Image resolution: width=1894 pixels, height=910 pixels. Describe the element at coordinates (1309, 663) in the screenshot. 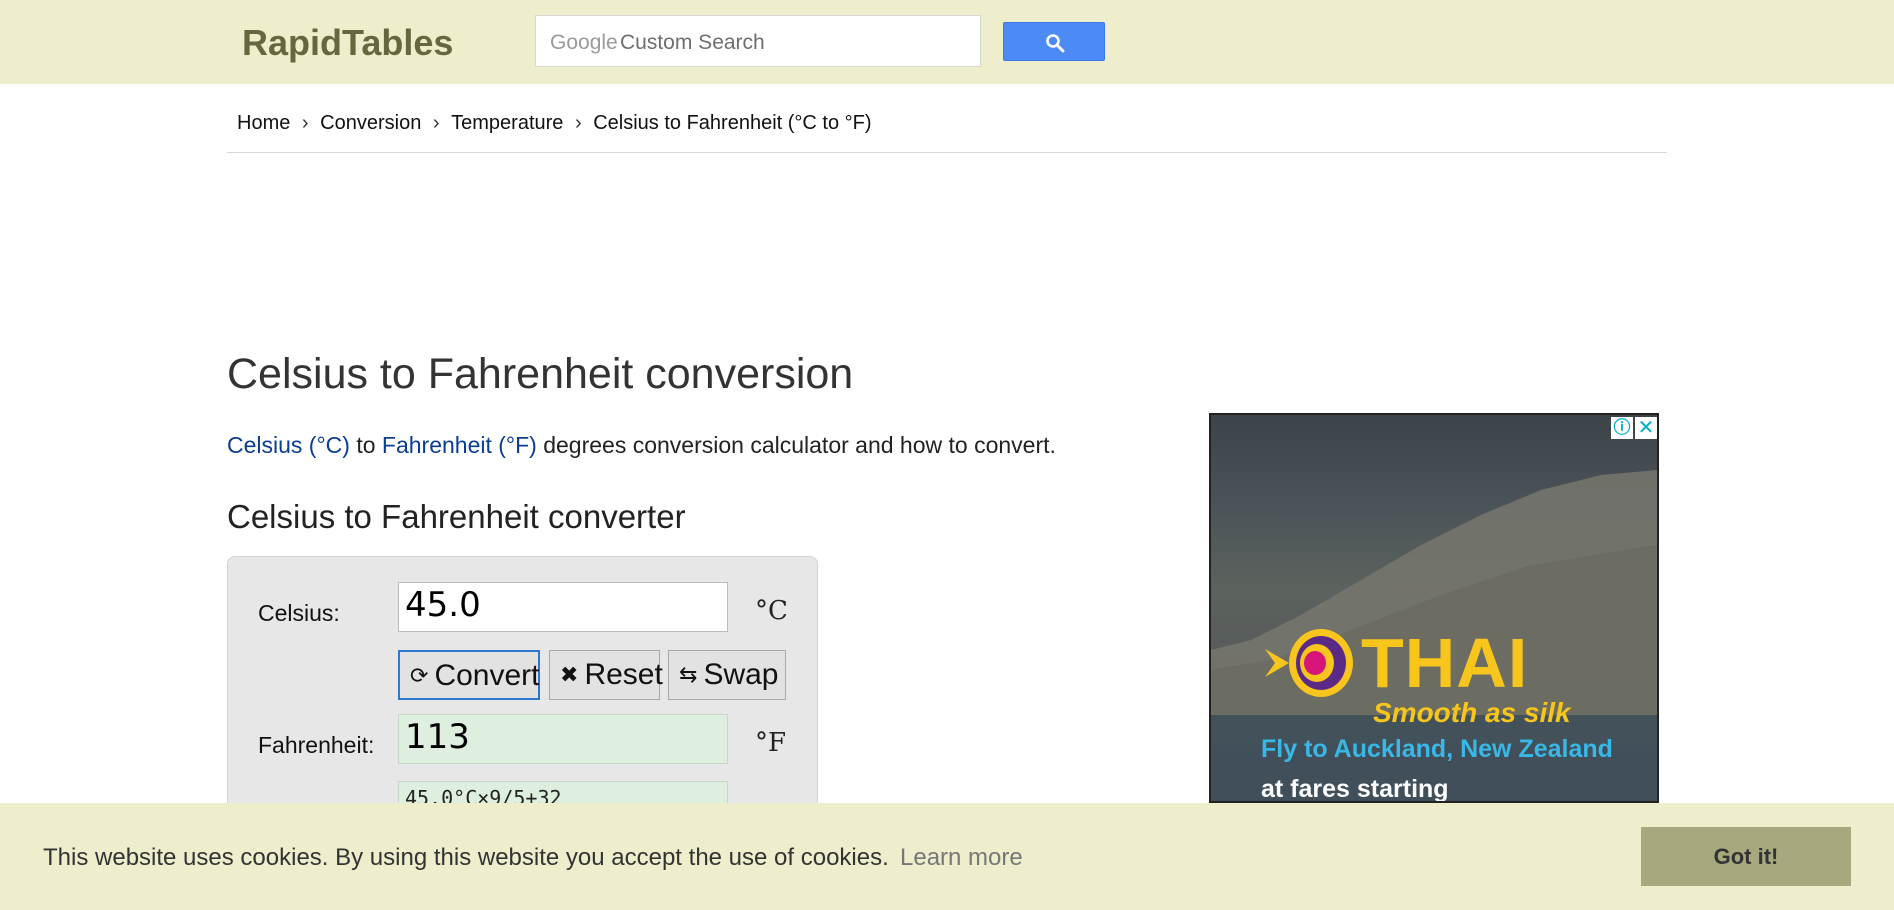

I see `thai-logo-icon` at that location.